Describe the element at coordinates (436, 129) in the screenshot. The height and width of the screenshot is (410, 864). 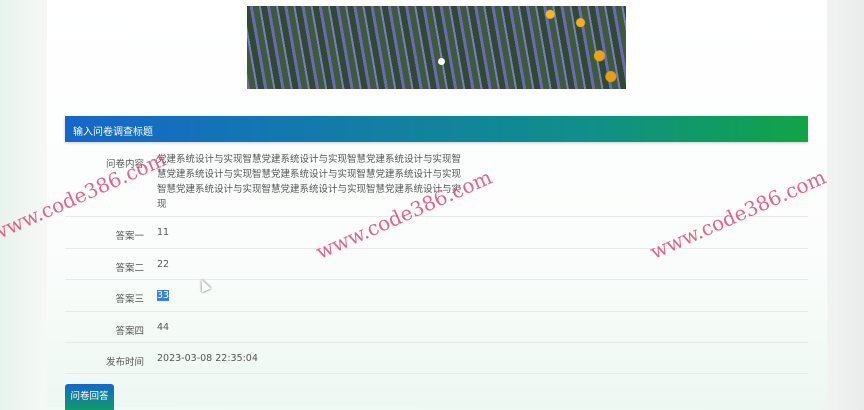
I see `survey-title-bar: 输入问卷调查标题` at that location.